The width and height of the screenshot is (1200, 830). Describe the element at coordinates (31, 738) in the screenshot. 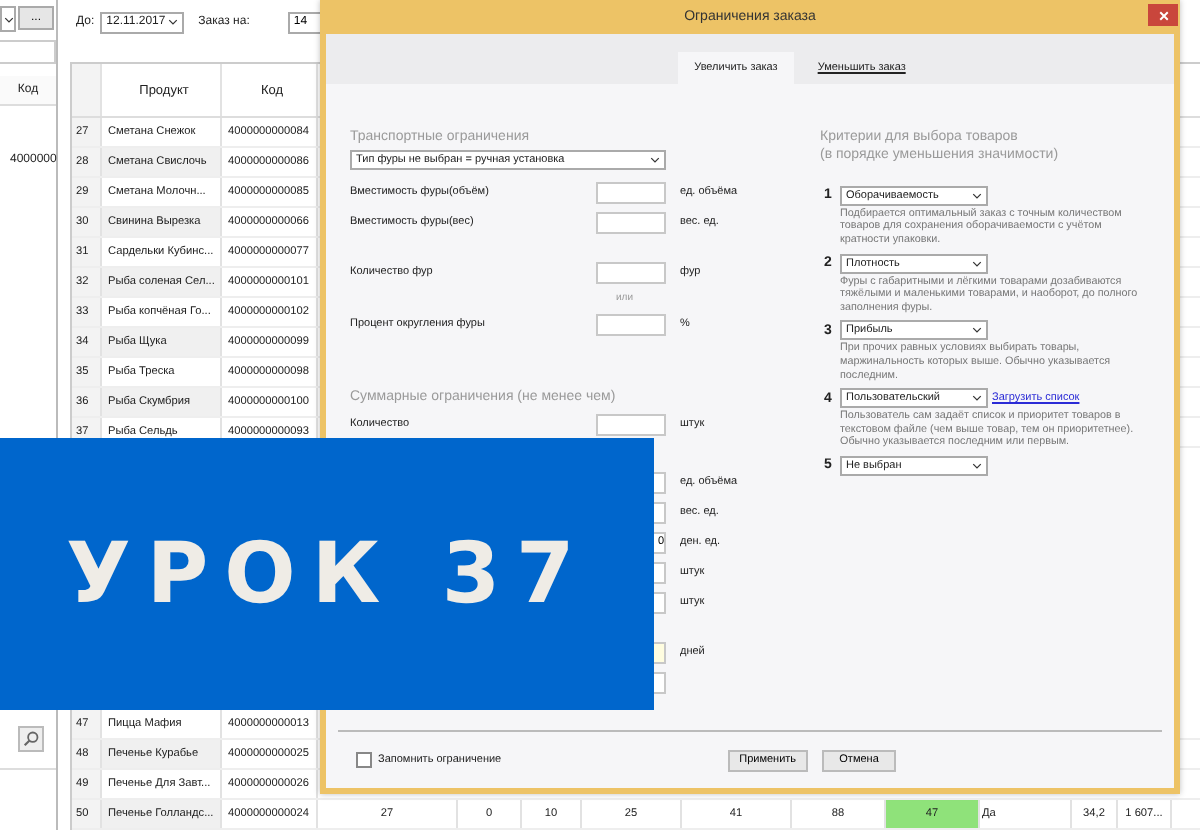

I see `search-button` at that location.